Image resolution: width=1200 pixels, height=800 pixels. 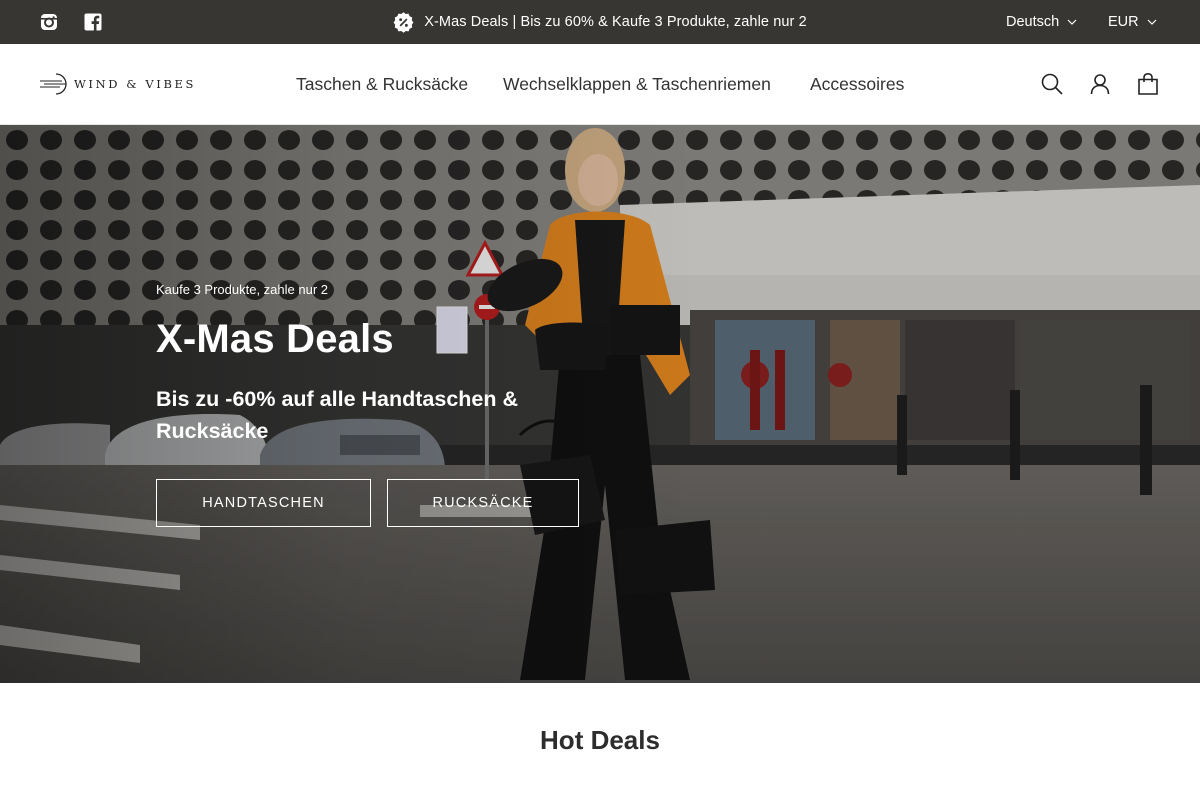 I want to click on discount-badge-icon, so click(x=403, y=22).